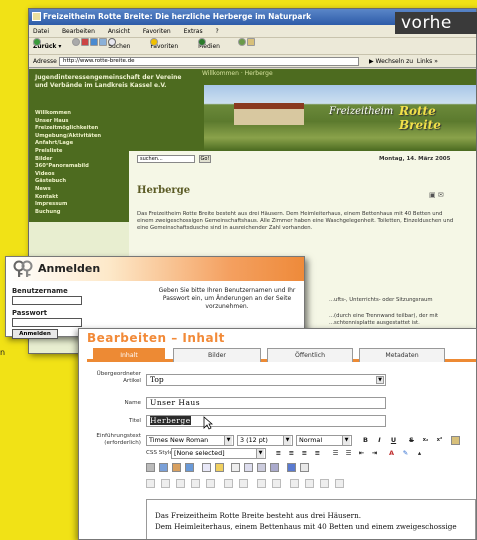 This screenshot has height=540, width=477. I want to click on name-input: Unser Haus, so click(266, 403).